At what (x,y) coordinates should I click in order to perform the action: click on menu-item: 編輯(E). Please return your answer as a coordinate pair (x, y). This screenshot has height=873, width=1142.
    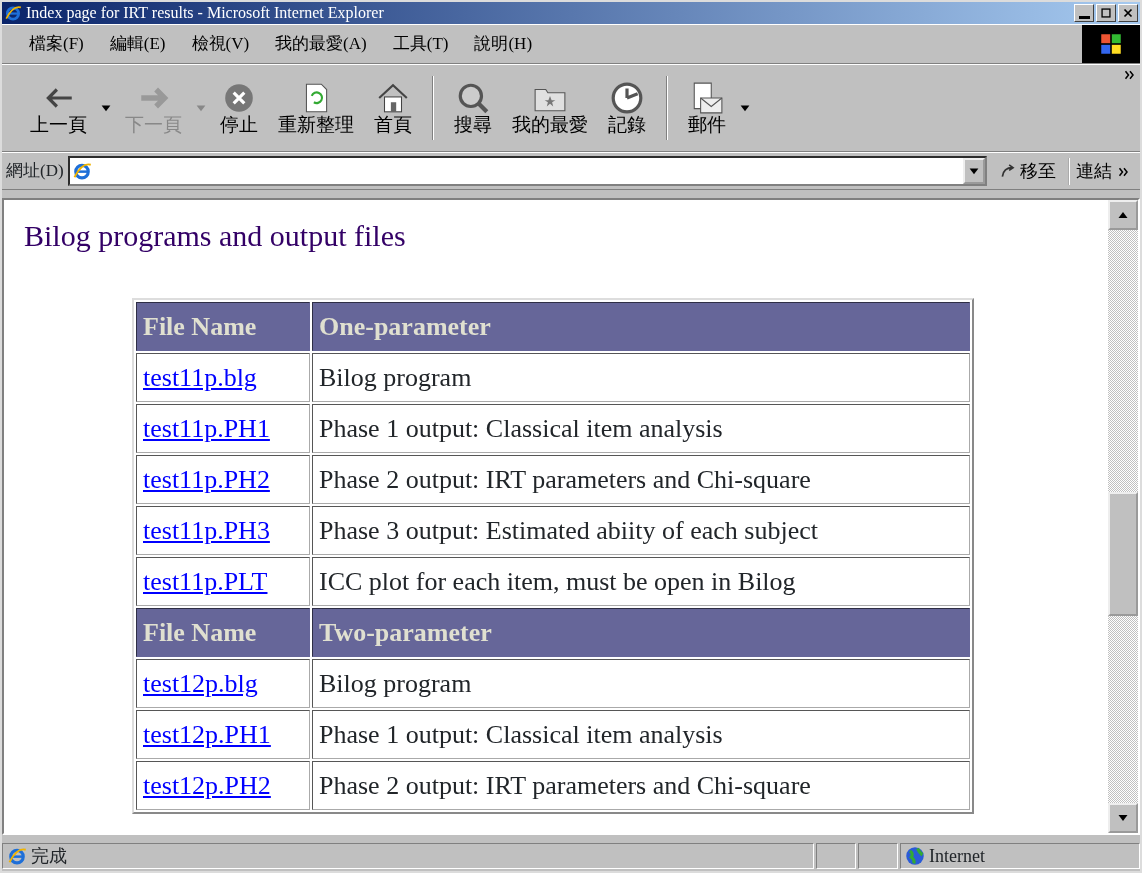
    Looking at the image, I should click on (137, 44).